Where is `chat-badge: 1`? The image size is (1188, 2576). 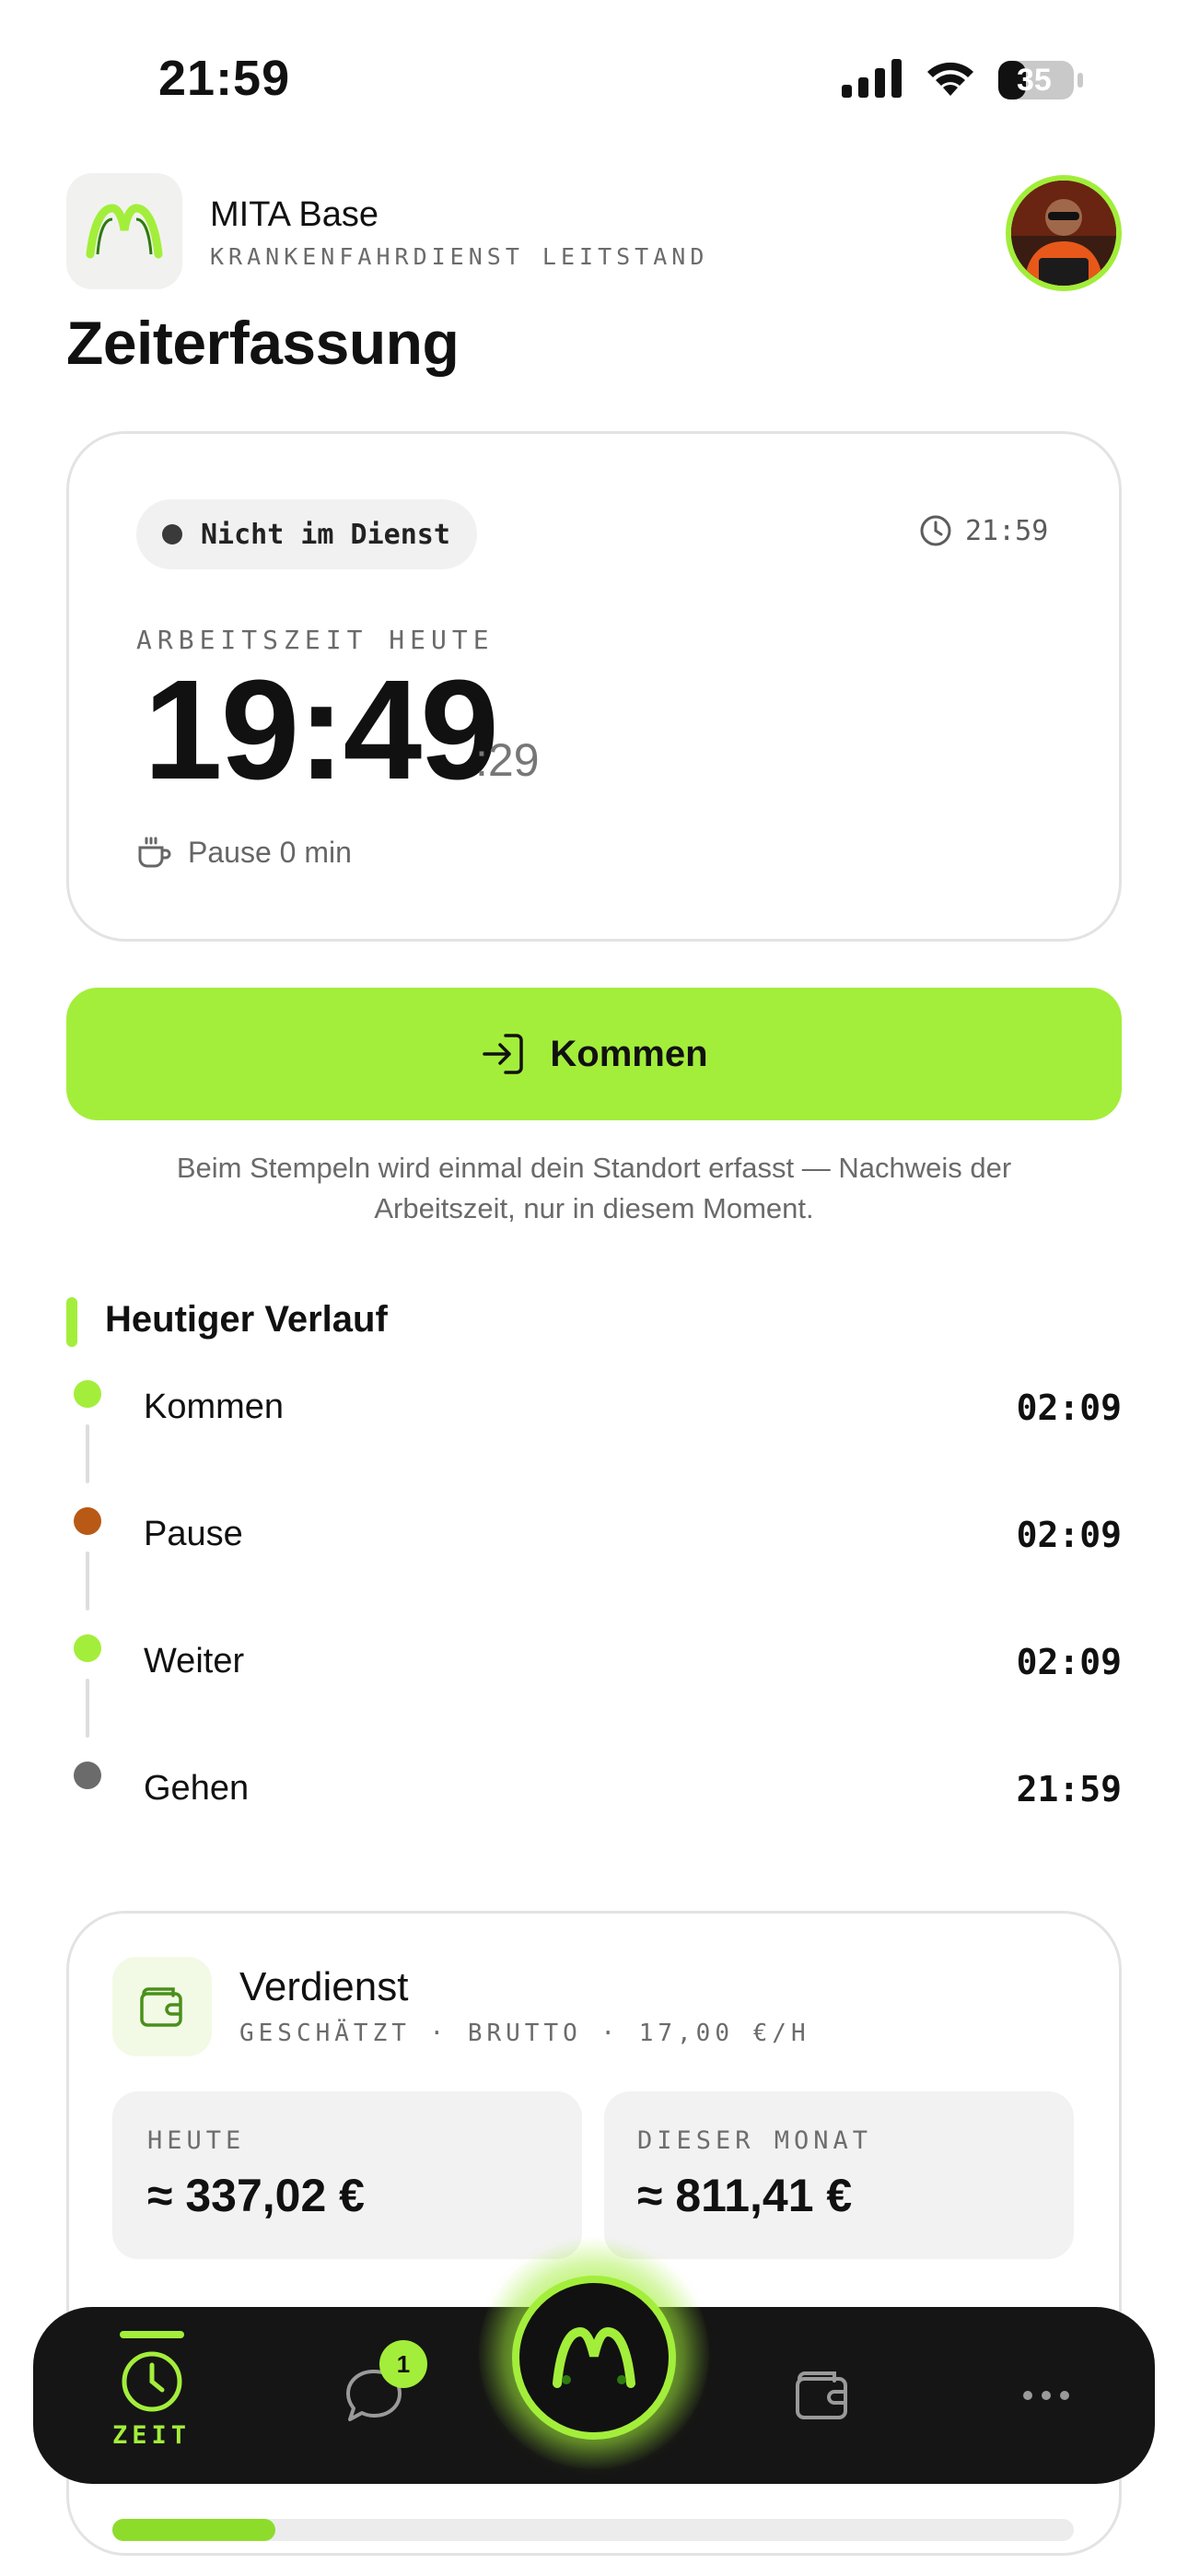
chat-badge: 1 is located at coordinates (403, 2364).